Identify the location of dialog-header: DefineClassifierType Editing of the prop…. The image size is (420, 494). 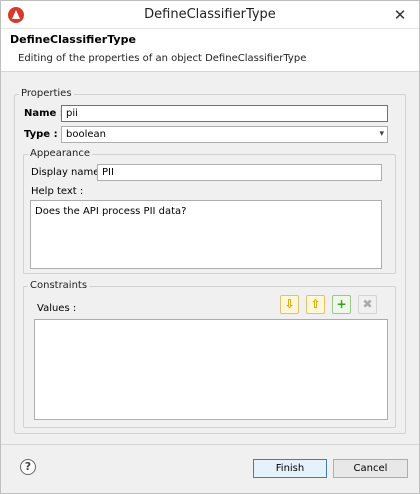
(210, 50).